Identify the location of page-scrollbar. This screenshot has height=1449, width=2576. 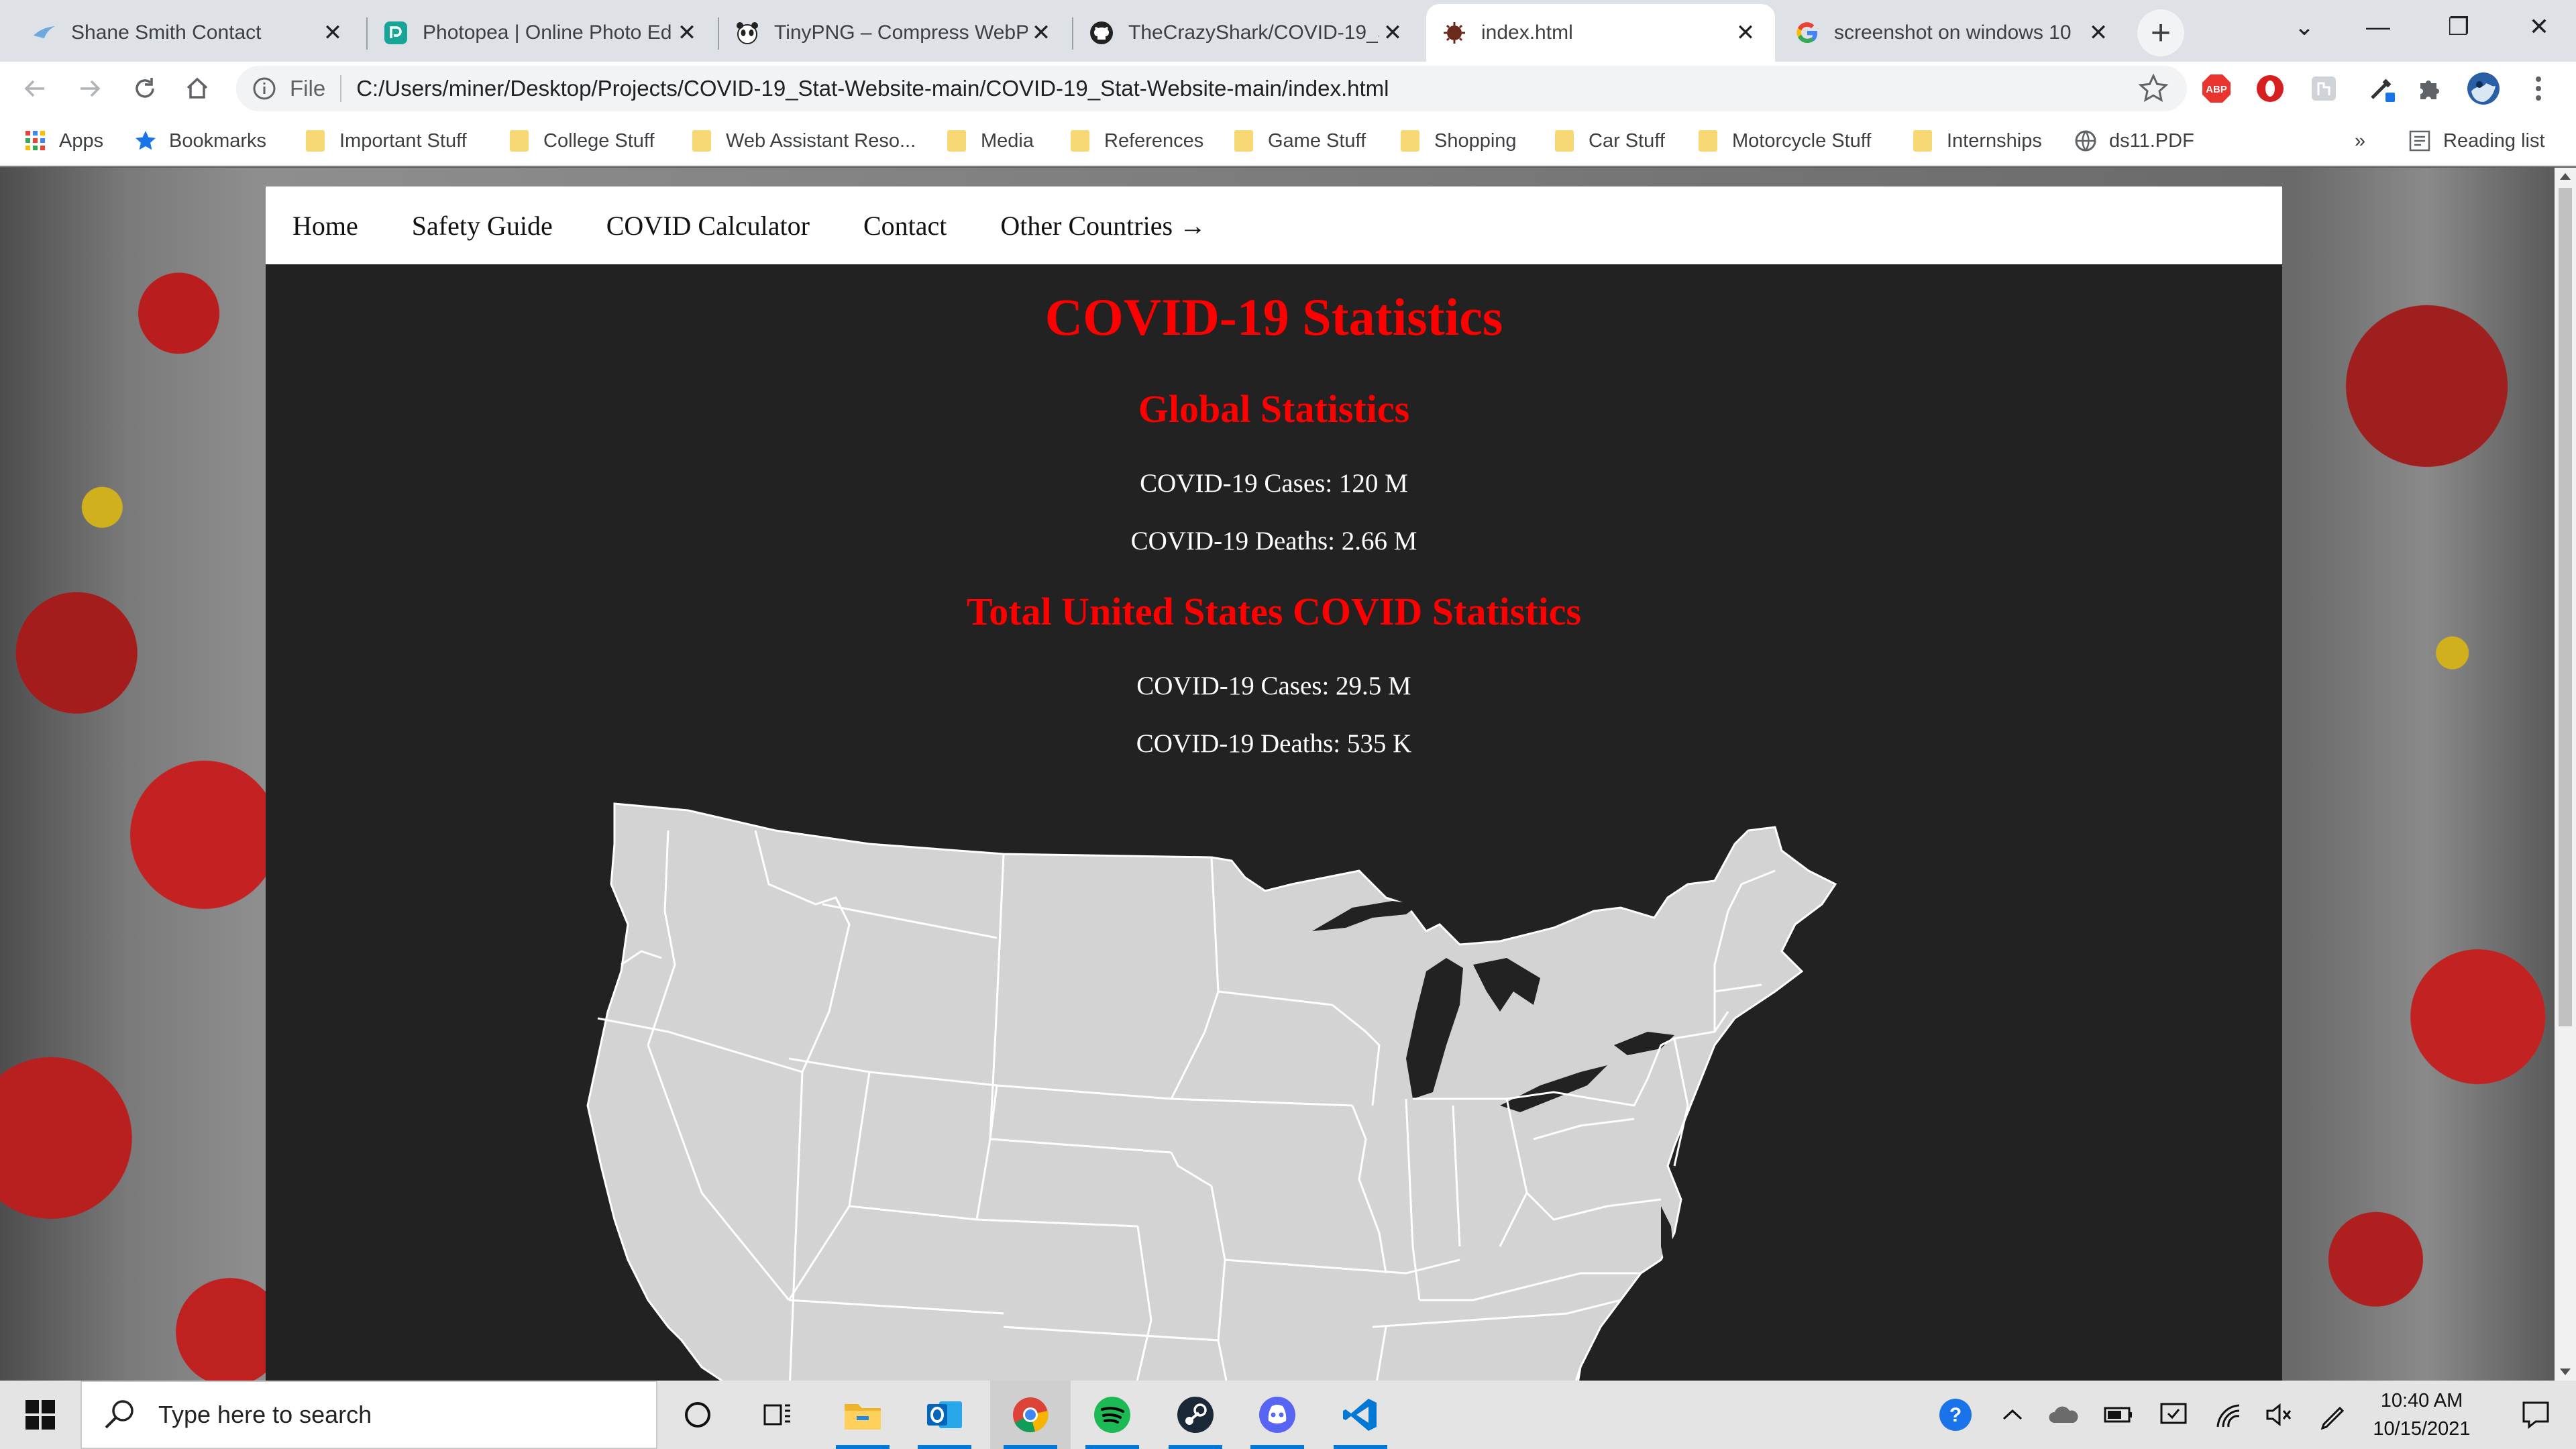
(2565, 774).